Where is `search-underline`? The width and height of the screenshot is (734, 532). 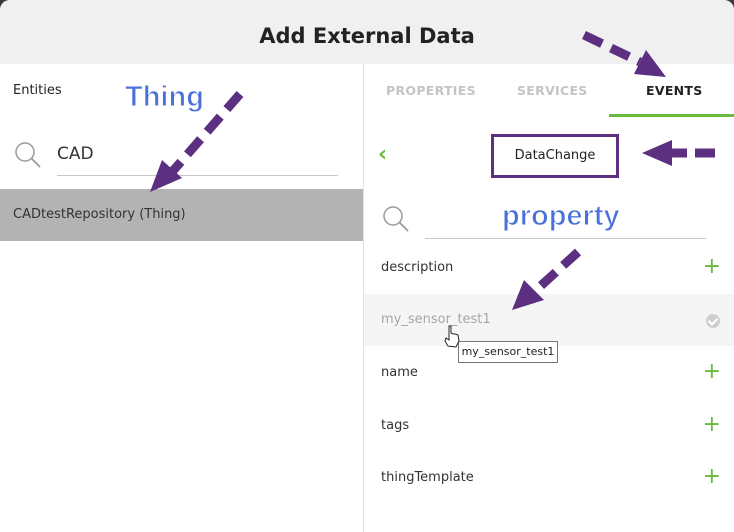 search-underline is located at coordinates (197, 175).